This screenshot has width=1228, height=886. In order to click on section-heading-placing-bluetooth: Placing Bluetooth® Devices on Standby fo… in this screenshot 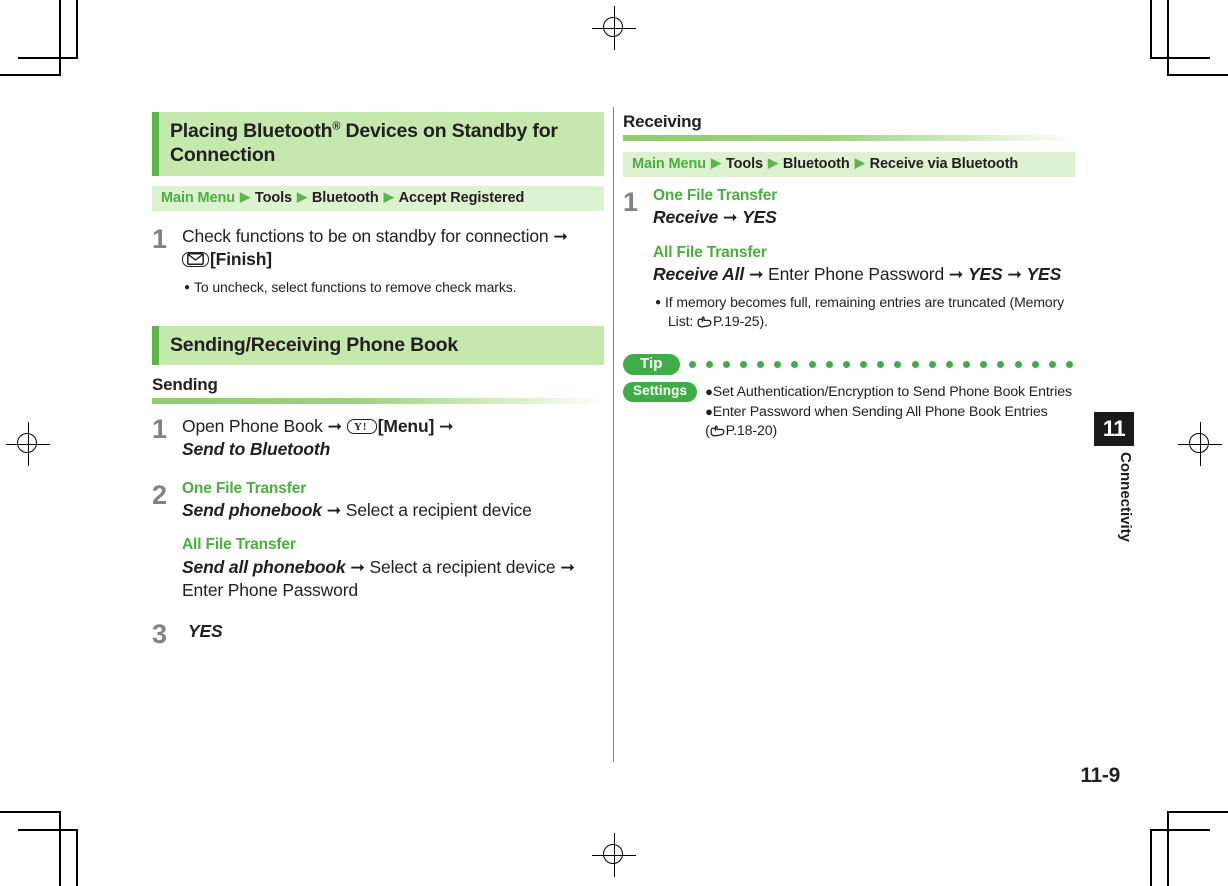, I will do `click(378, 144)`.